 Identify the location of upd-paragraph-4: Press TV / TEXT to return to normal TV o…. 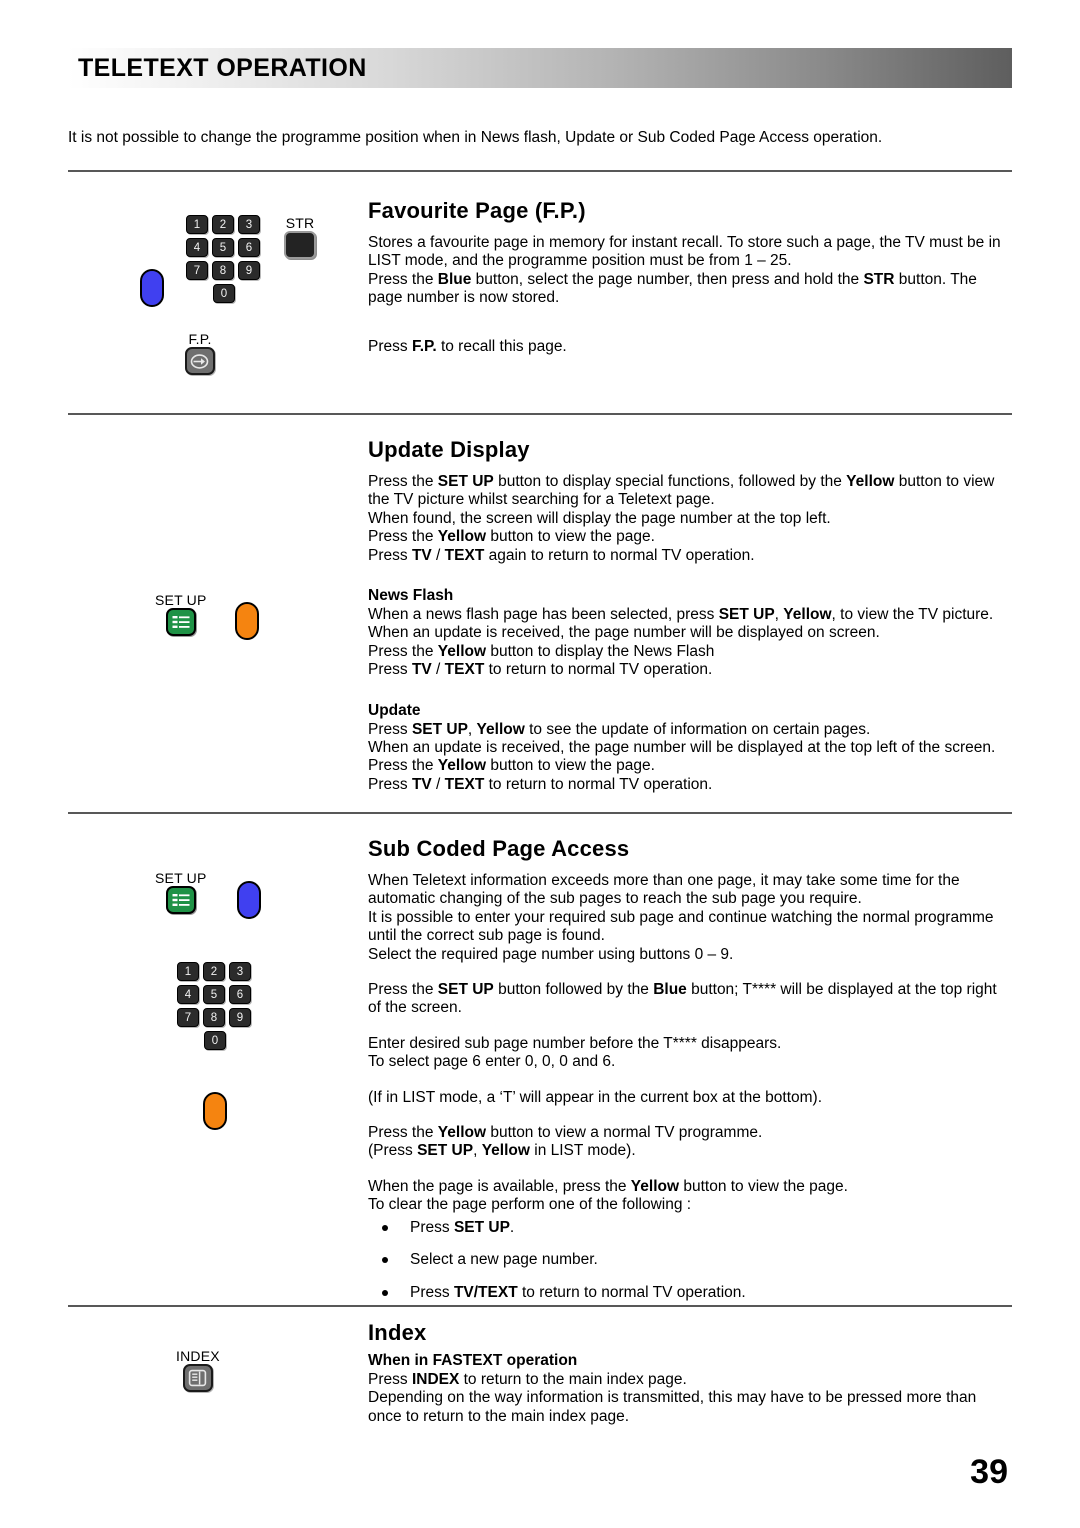
(688, 785).